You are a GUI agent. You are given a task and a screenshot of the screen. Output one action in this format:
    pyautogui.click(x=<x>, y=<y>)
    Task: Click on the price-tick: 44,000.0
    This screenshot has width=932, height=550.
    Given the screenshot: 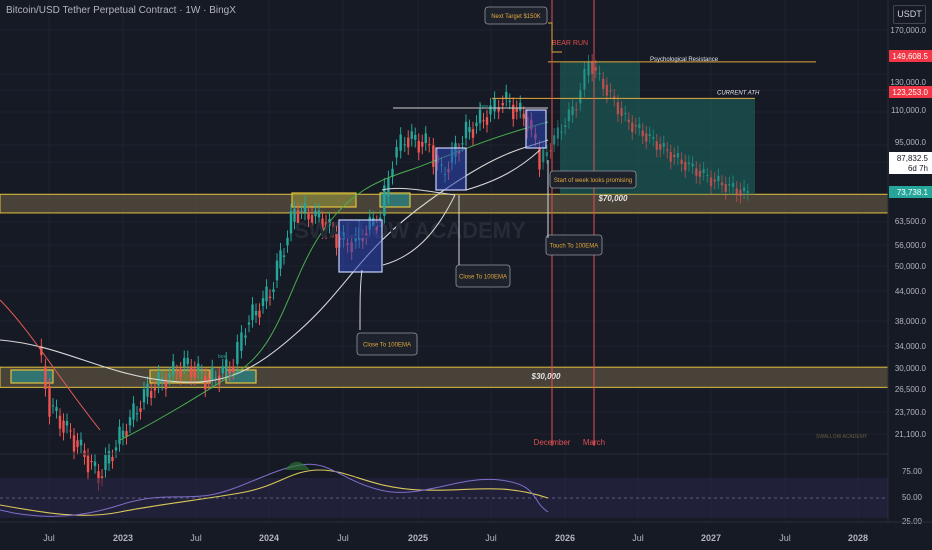 What is the action you would take?
    pyautogui.click(x=911, y=291)
    